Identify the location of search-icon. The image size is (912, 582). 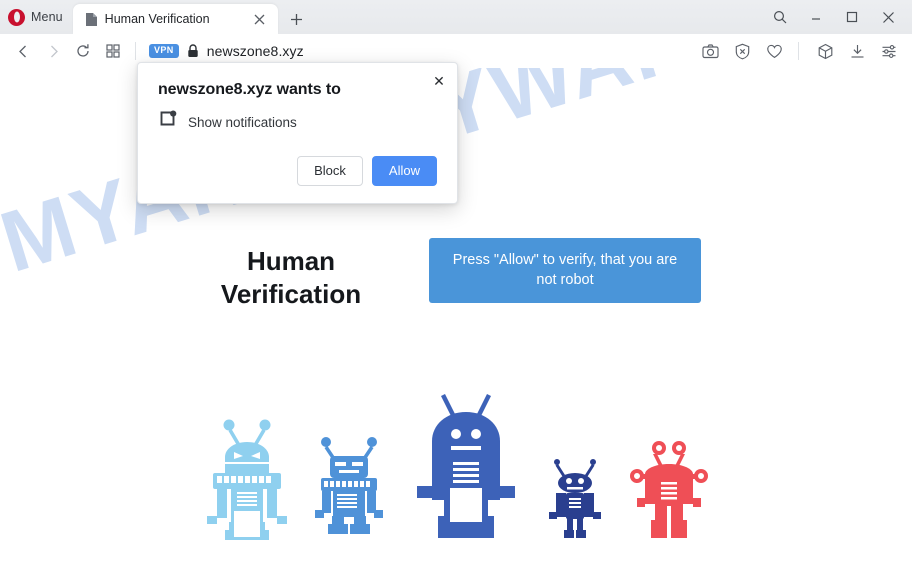
(780, 17).